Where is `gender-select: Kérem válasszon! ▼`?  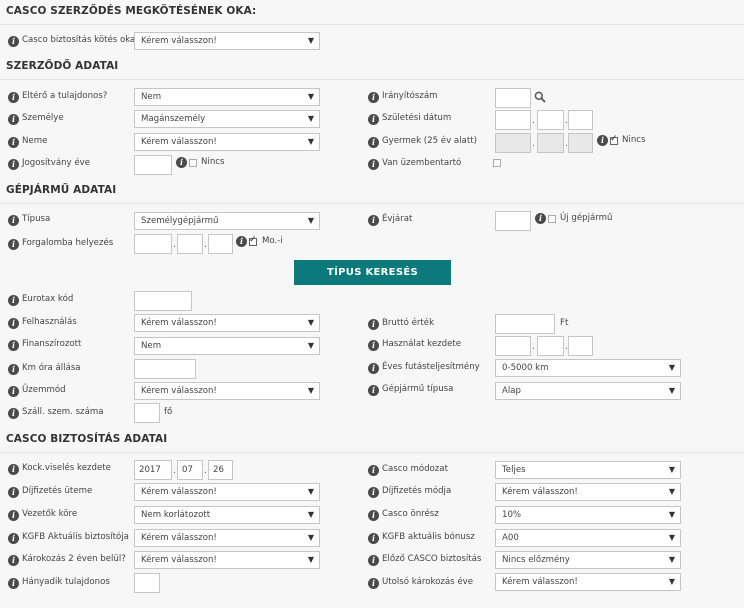
gender-select: Kérem válasszon! ▼ is located at coordinates (227, 142).